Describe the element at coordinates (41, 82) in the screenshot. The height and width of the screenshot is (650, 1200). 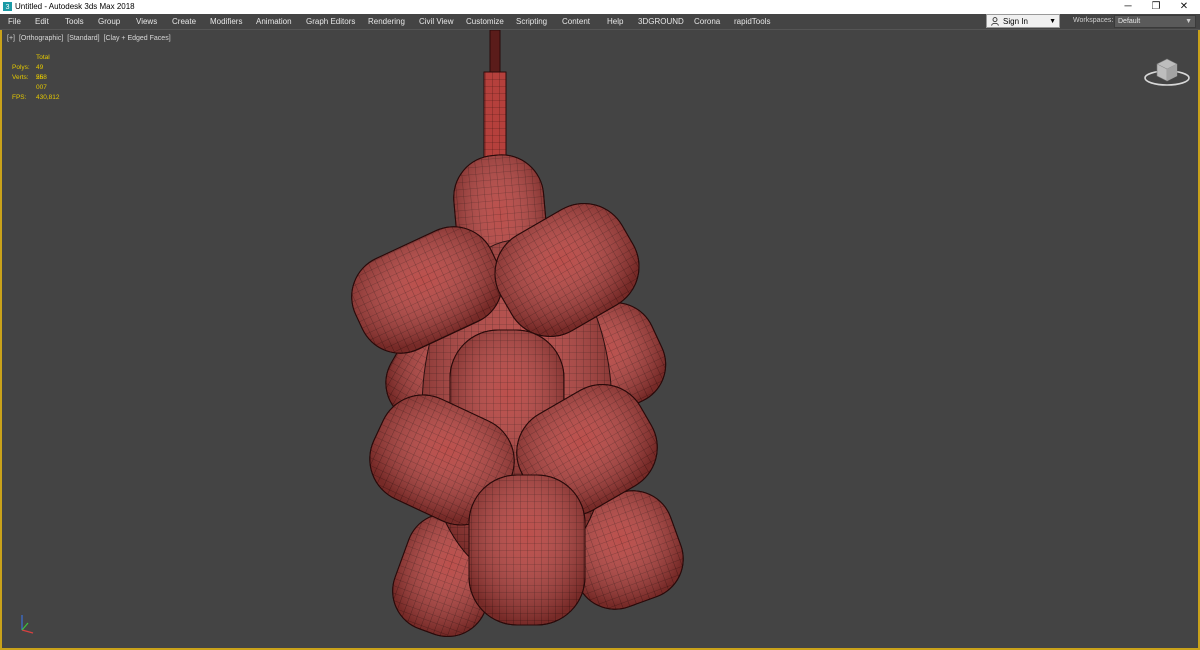
I see `verts-value: 25 007` at that location.